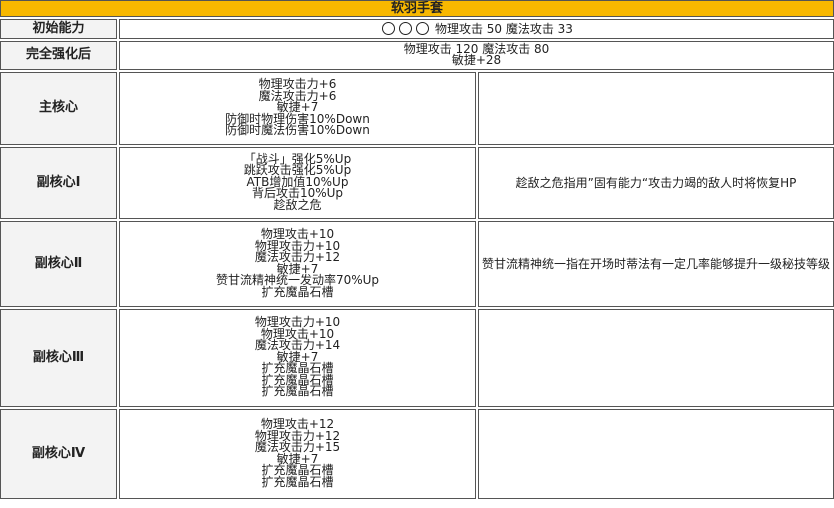  What do you see at coordinates (58, 108) in the screenshot?
I see `row-label-core-main: 主核心` at bounding box center [58, 108].